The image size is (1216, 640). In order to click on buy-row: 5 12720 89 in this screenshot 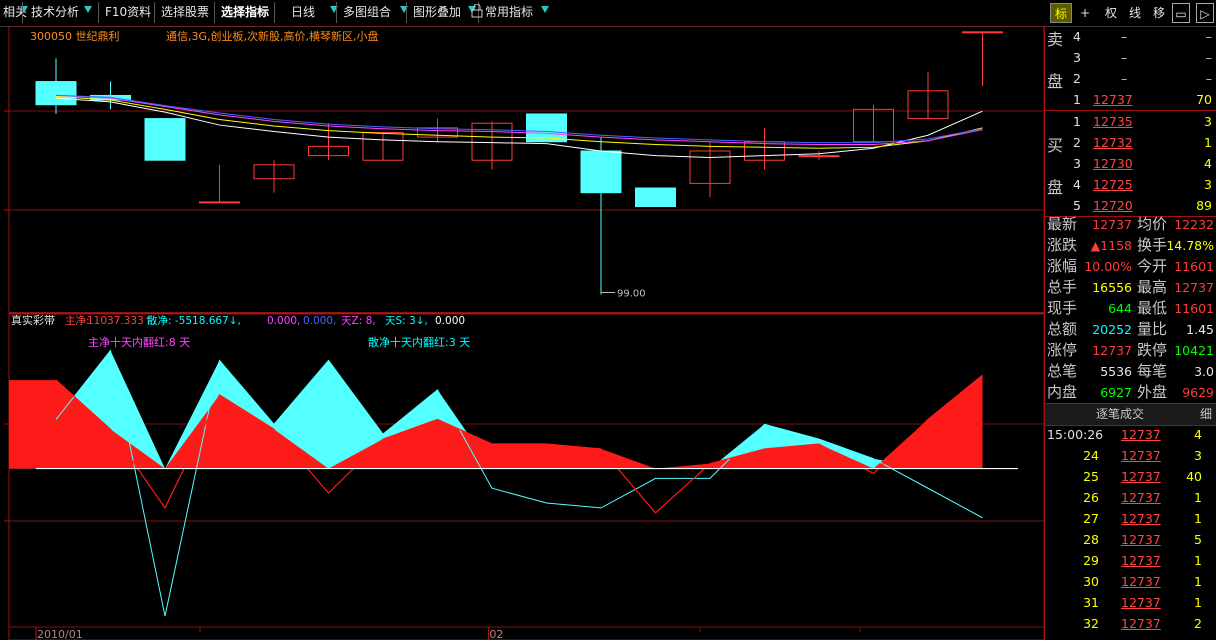, I will do `click(1130, 205)`.